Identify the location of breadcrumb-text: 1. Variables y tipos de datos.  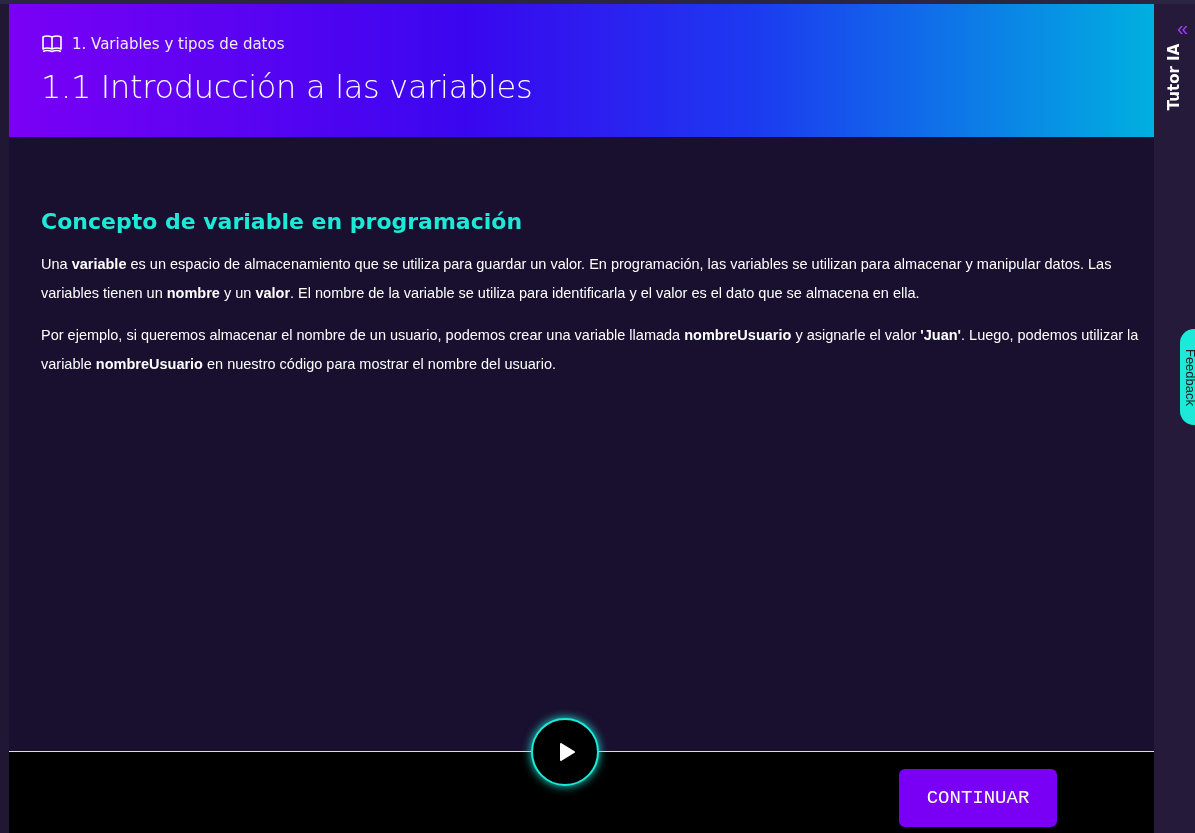
(178, 44).